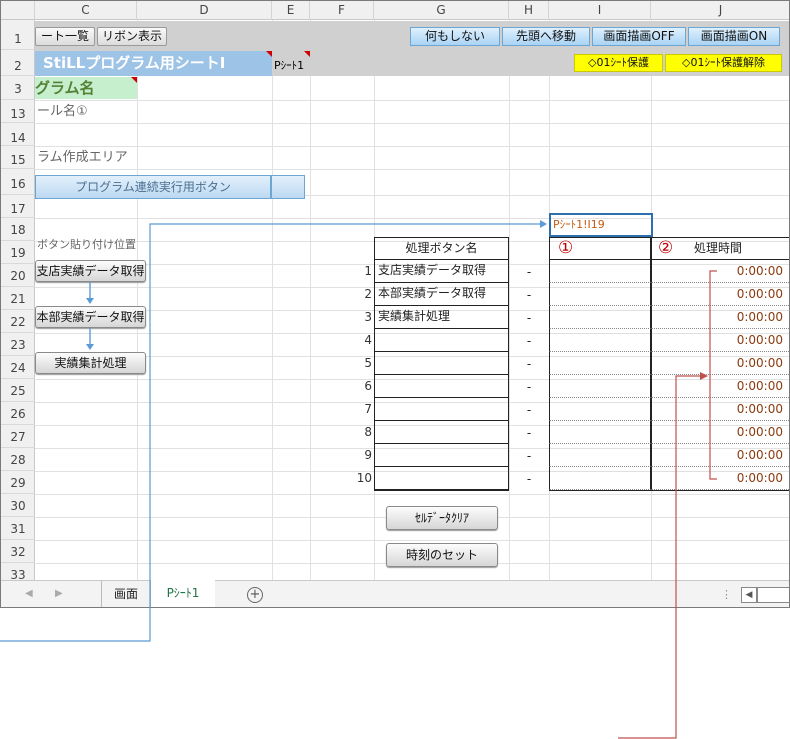 Image resolution: width=790 pixels, height=739 pixels. Describe the element at coordinates (543, 224) in the screenshot. I see `blue-arrow-icon` at that location.